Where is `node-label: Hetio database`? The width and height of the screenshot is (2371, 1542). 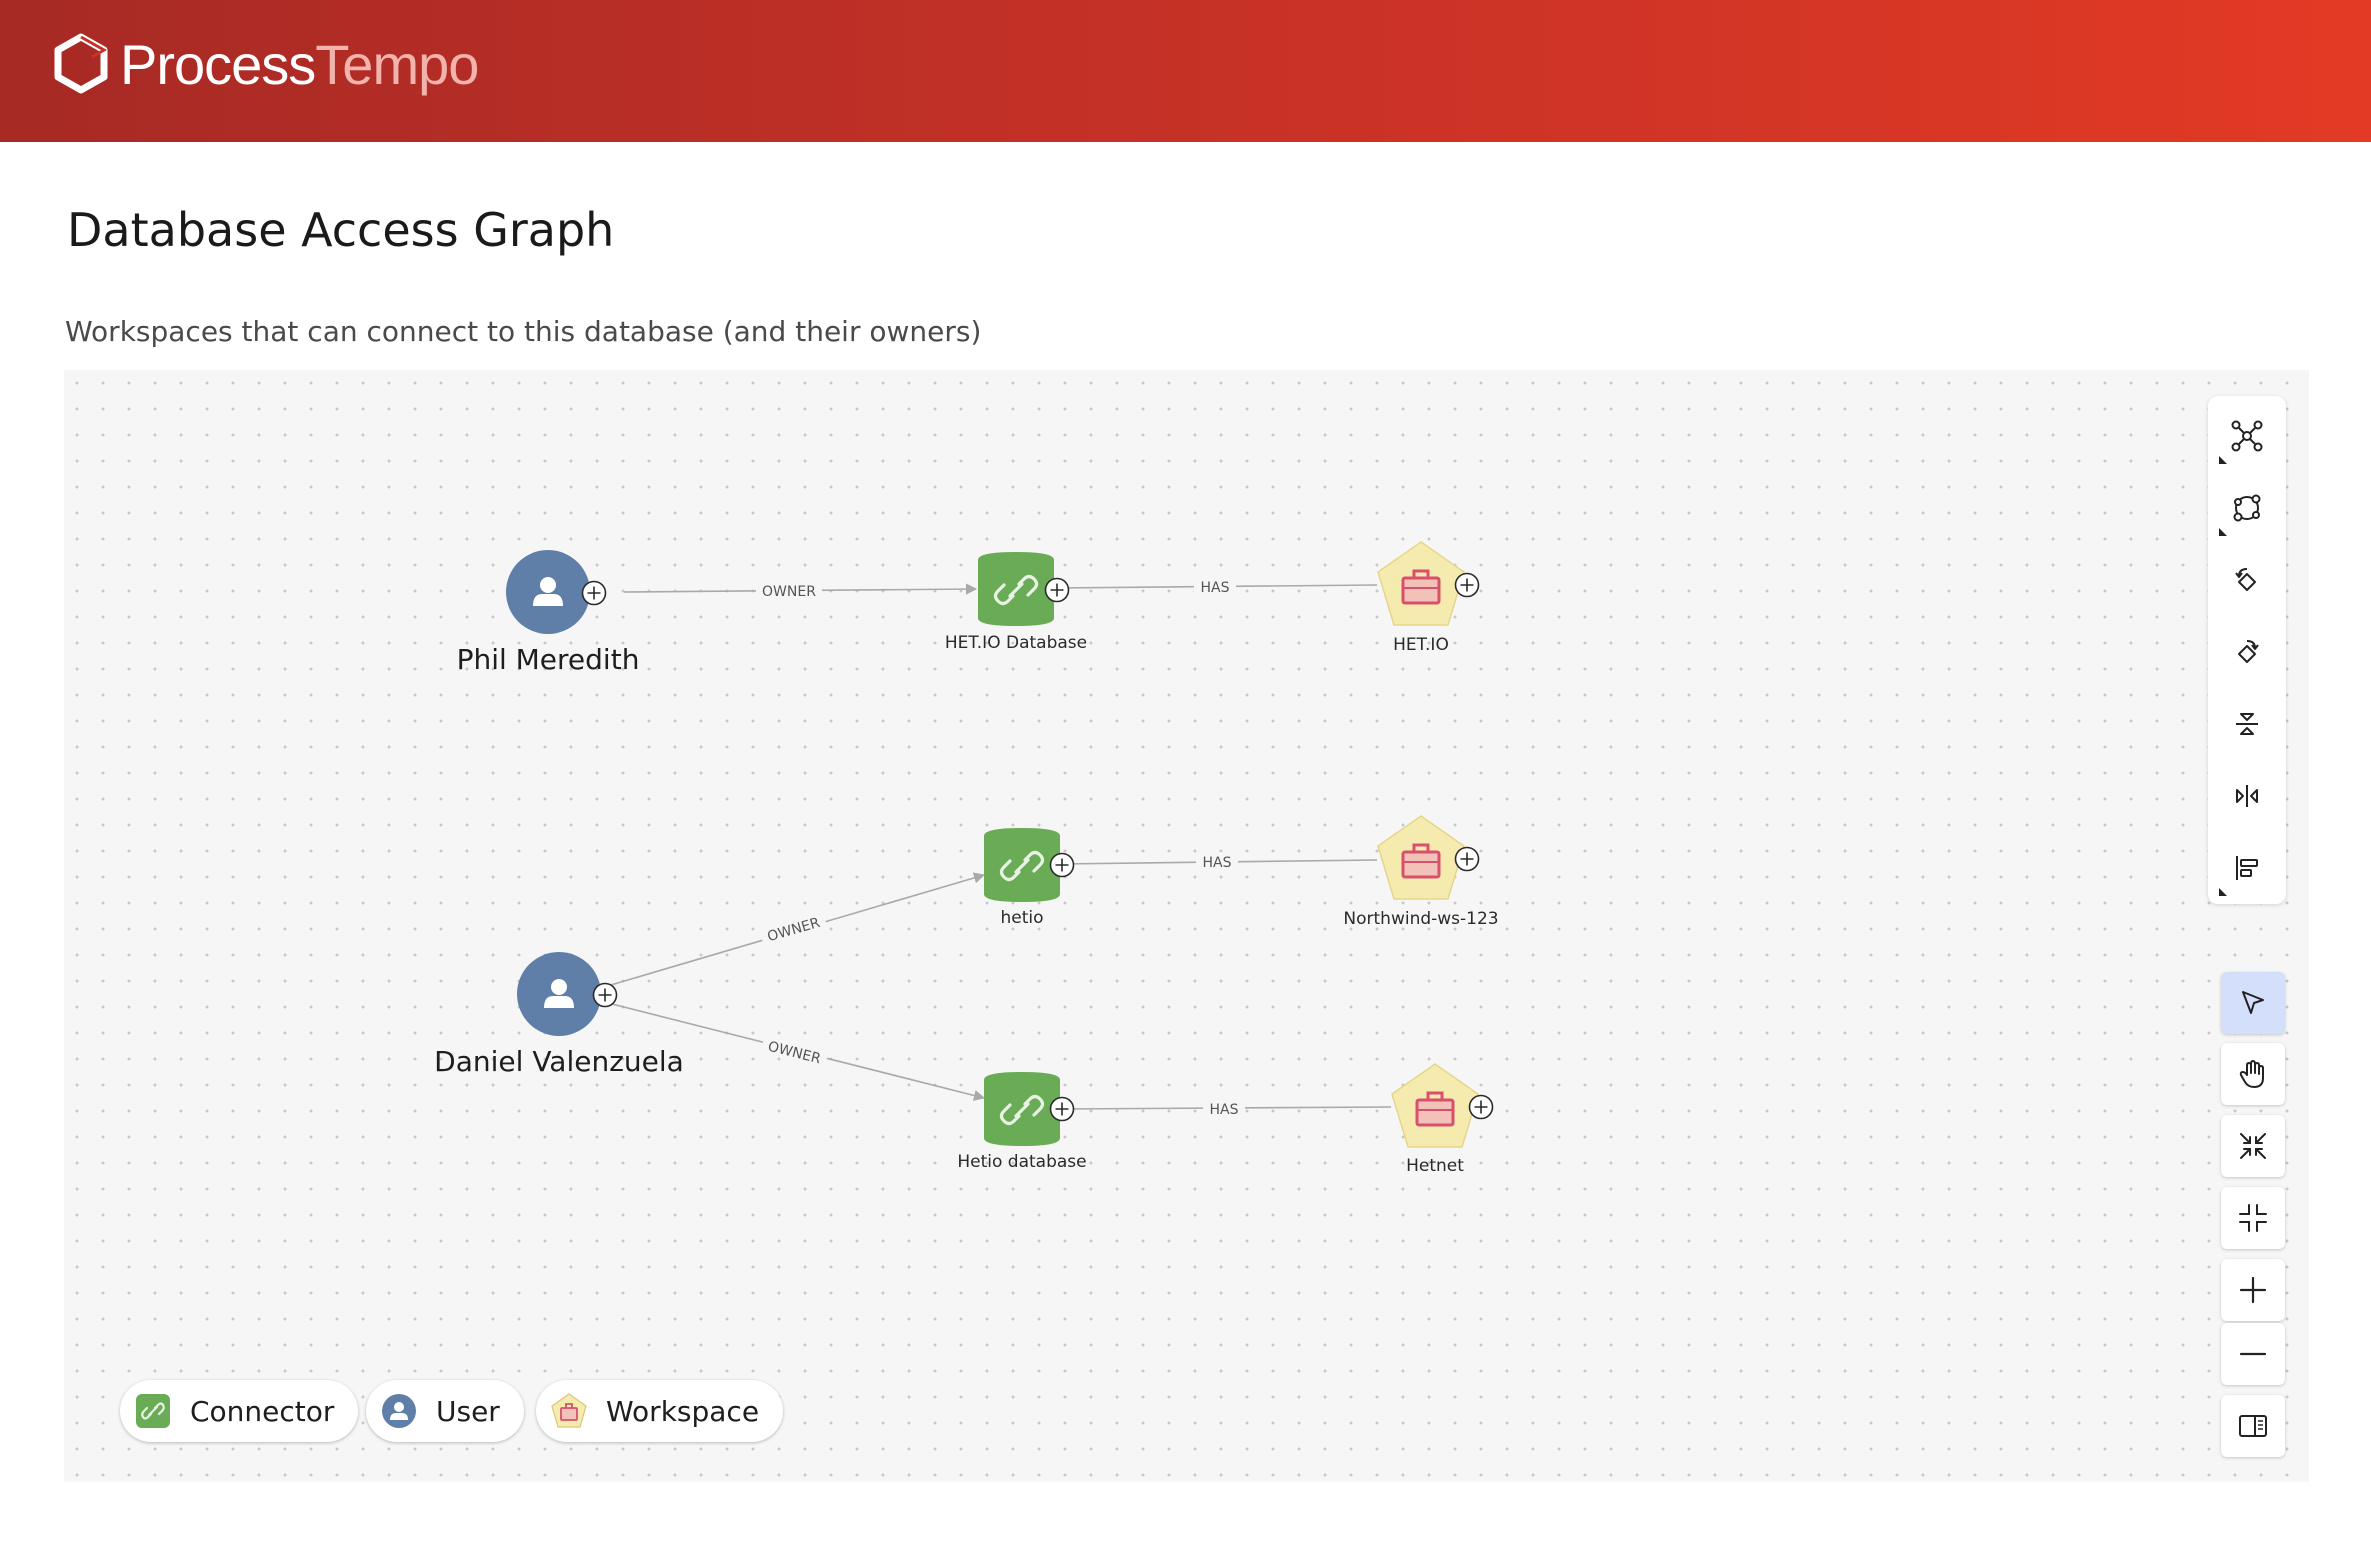 node-label: Hetio database is located at coordinates (1021, 1162).